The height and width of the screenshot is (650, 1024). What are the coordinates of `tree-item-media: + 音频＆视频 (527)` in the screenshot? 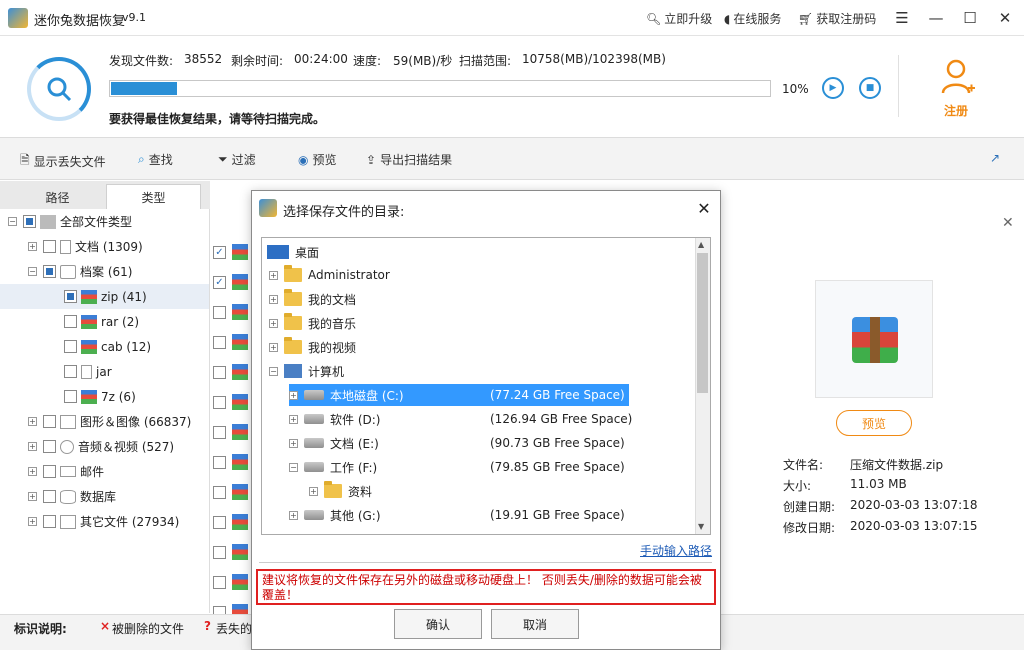 It's located at (104, 446).